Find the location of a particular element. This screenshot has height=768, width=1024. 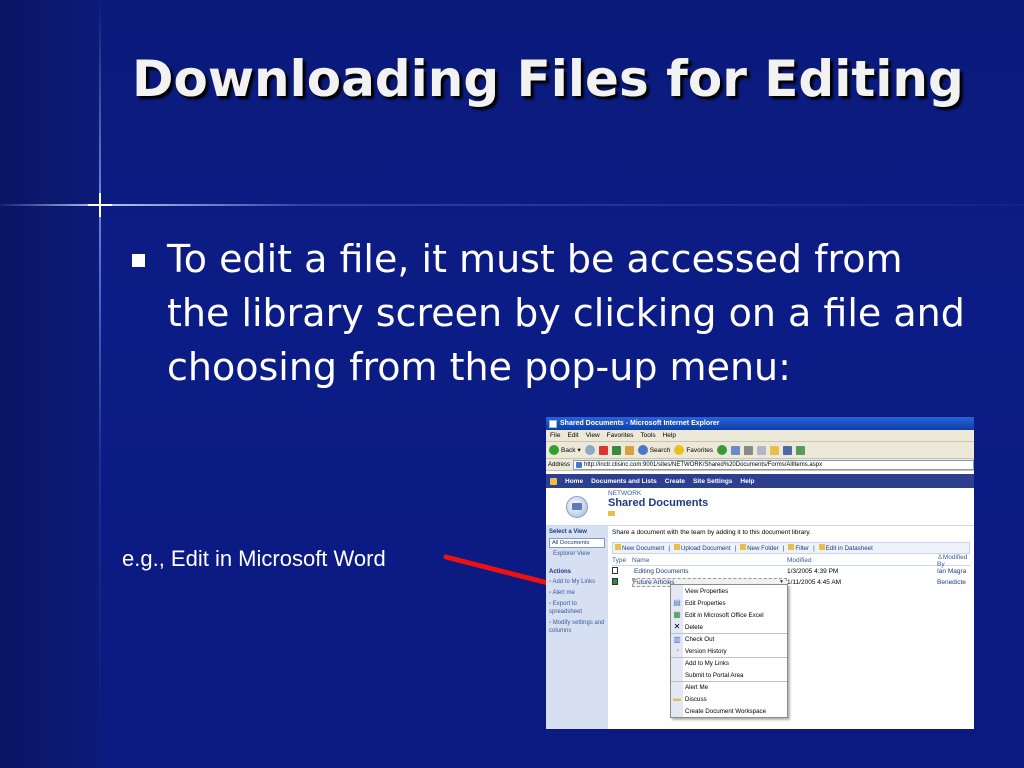

menu-version-history: ◔ Version History is located at coordinates (729, 651).